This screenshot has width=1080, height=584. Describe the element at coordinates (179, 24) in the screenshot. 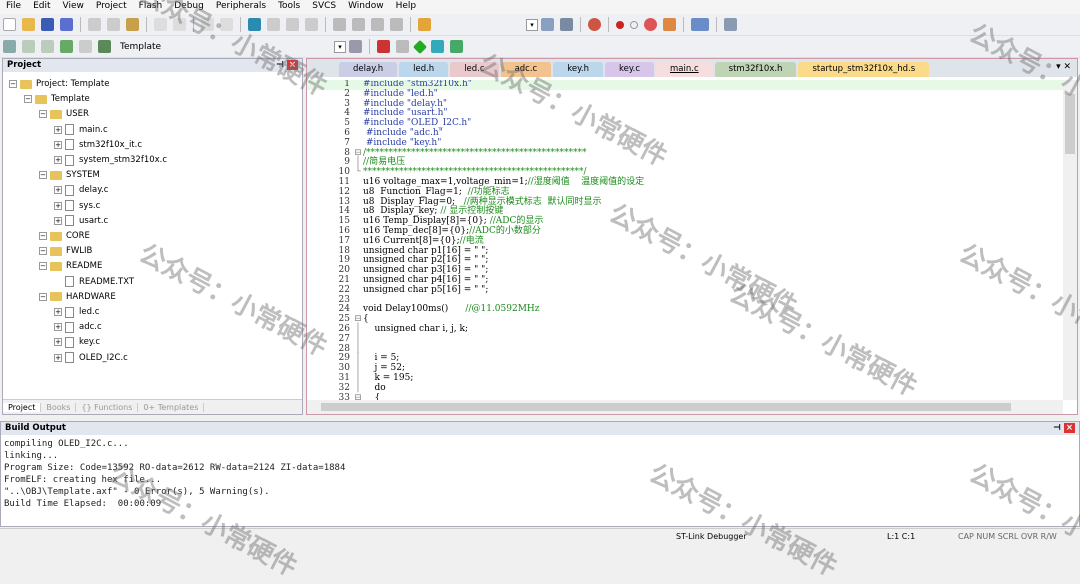

I see `redo-icon` at that location.